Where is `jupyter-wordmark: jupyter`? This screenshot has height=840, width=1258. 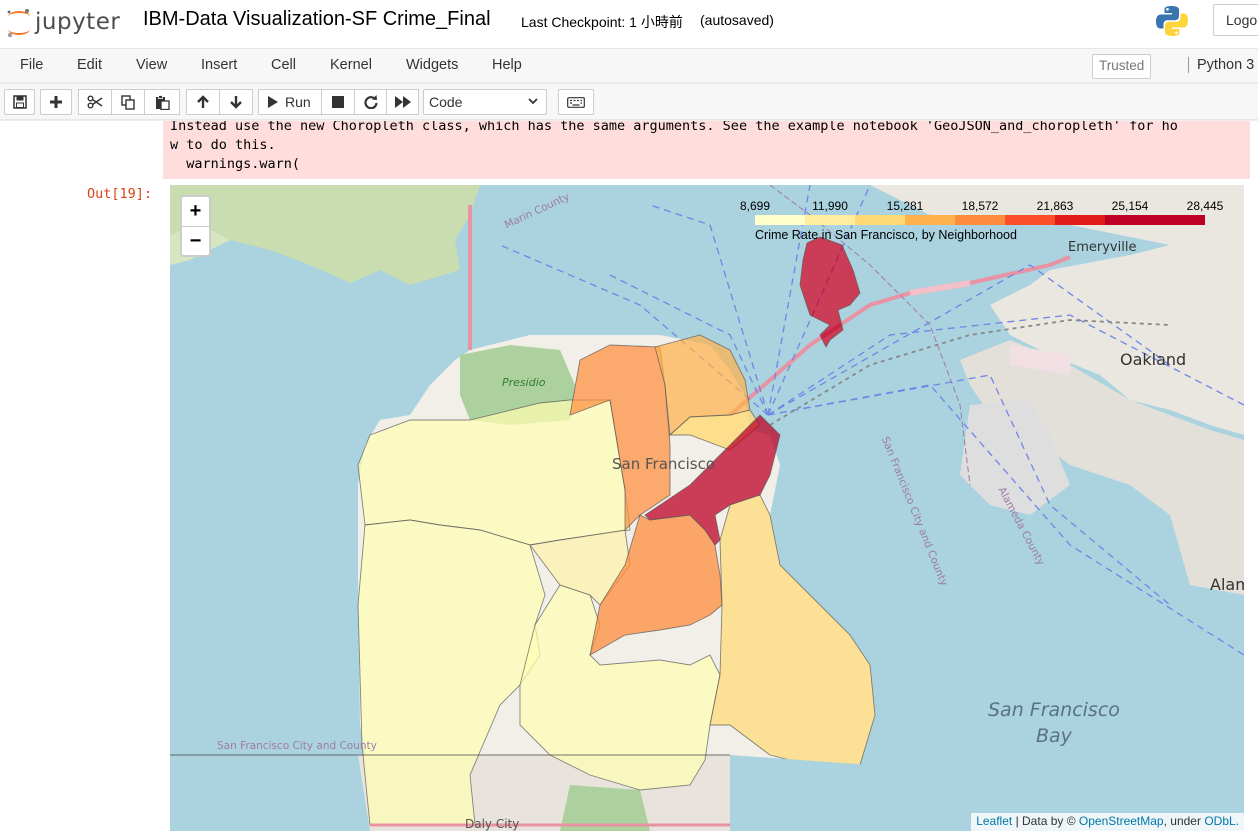
jupyter-wordmark: jupyter is located at coordinates (78, 22).